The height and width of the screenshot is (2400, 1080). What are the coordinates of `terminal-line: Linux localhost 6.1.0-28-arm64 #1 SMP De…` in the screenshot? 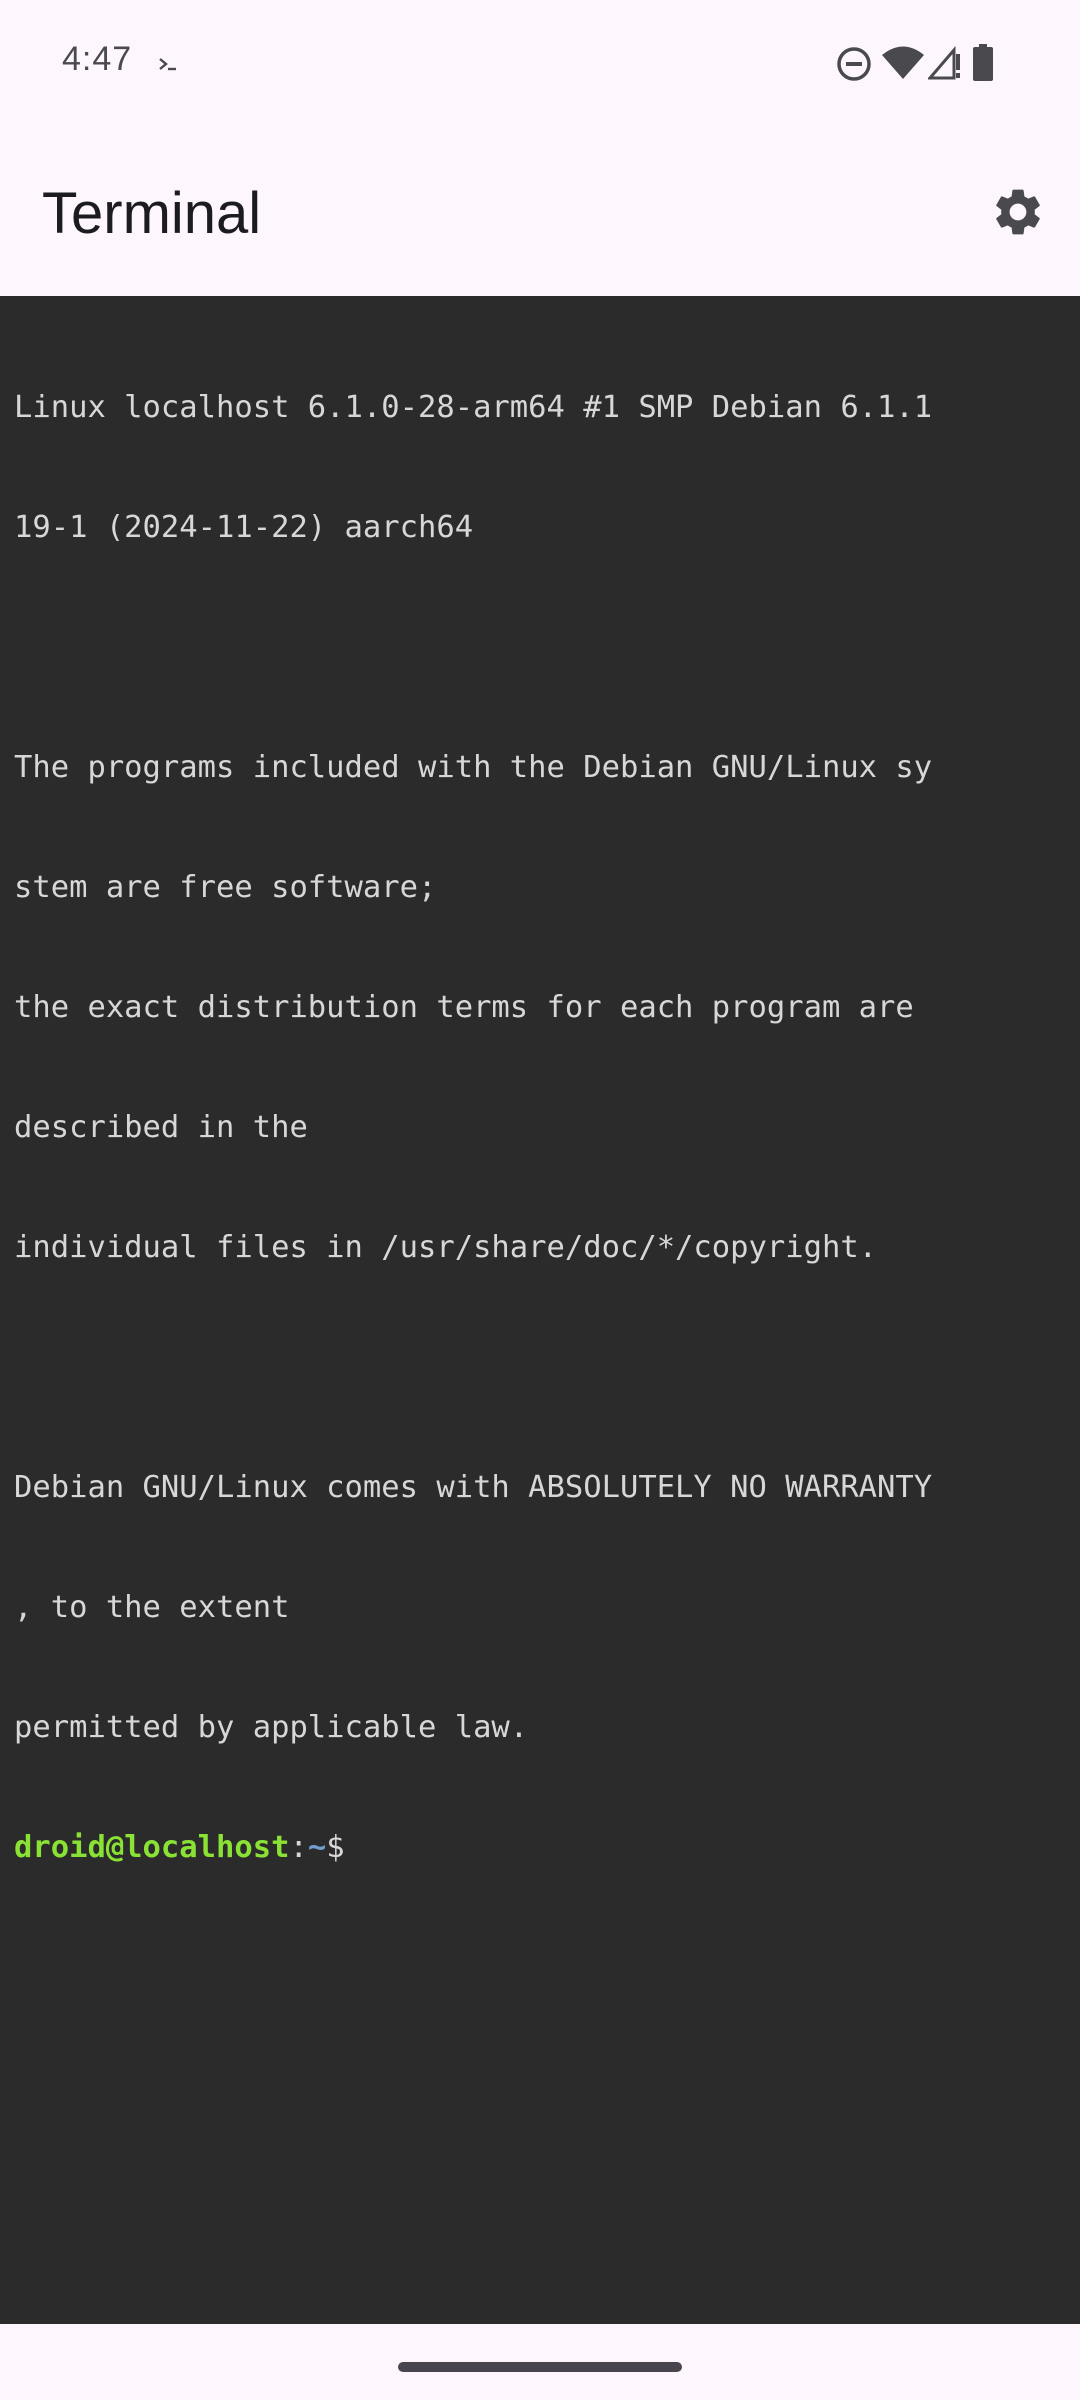 It's located at (473, 407).